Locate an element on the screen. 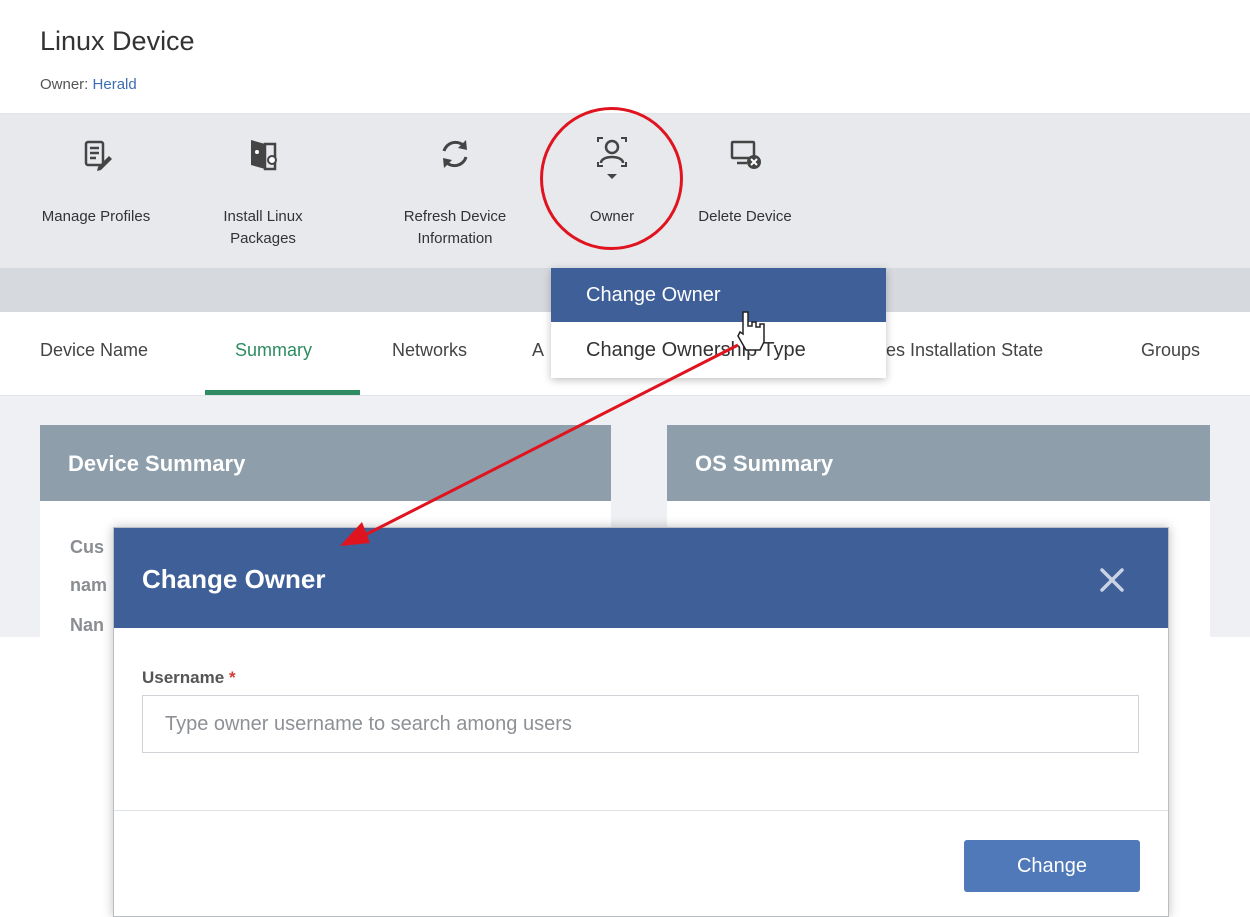  owner-dropdown-menu: Change Owner Change Ownership Type is located at coordinates (718, 323).